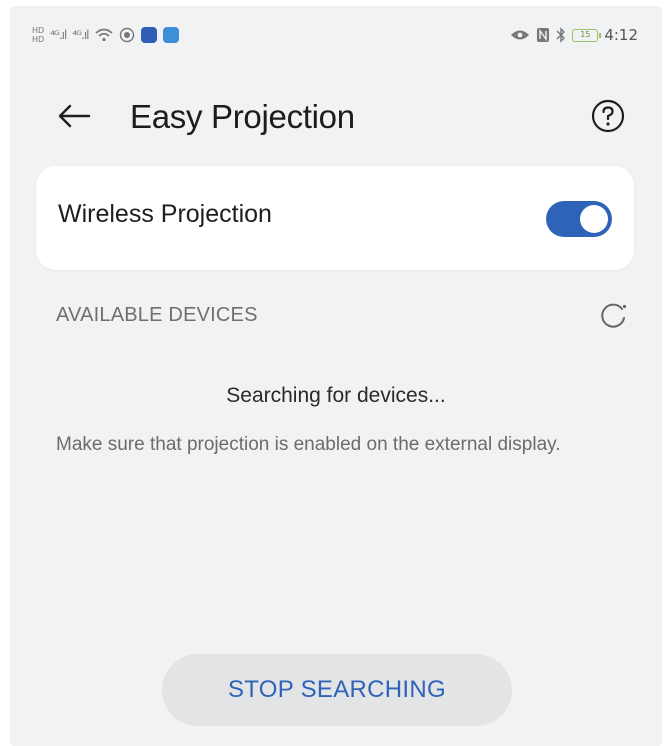 Image resolution: width=672 pixels, height=746 pixels. I want to click on arrow-left-icon, so click(74, 116).